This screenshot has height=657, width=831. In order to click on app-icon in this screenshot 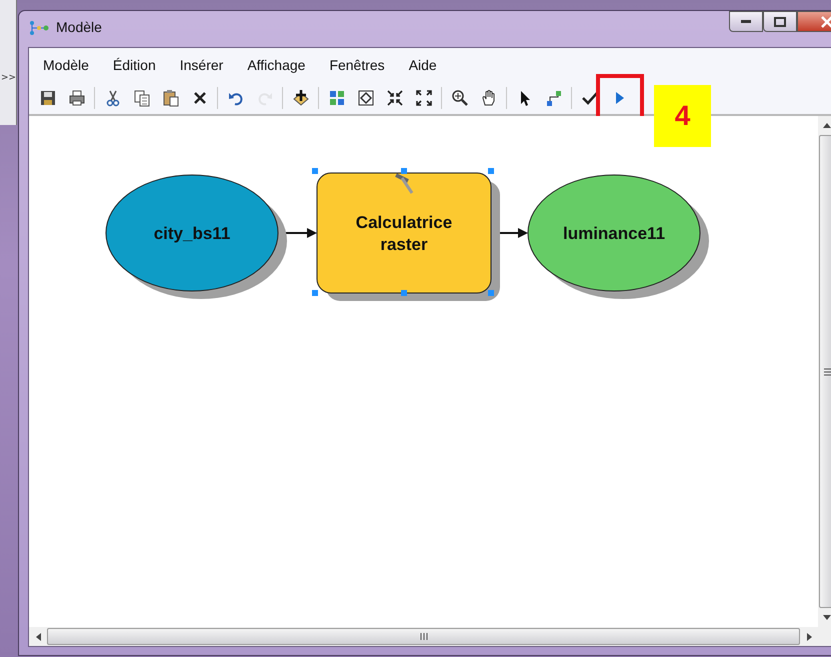, I will do `click(39, 28)`.